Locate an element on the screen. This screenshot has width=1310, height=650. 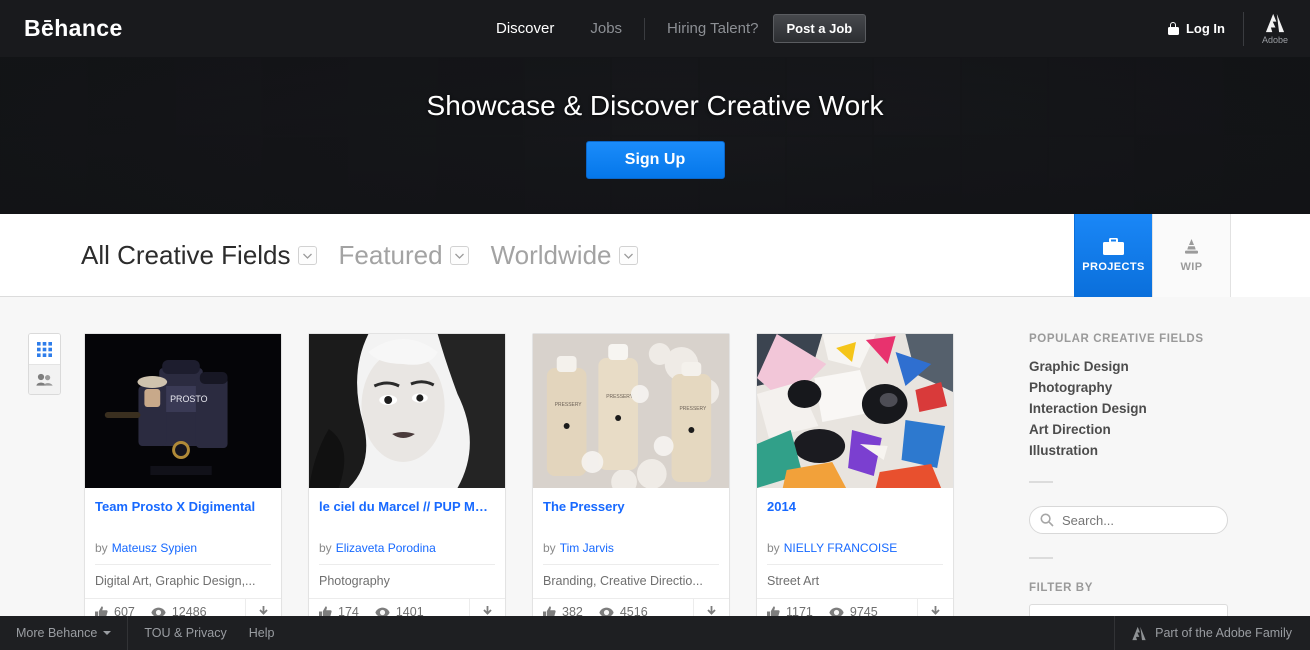
log-in-button: Log In is located at coordinates (1196, 28).